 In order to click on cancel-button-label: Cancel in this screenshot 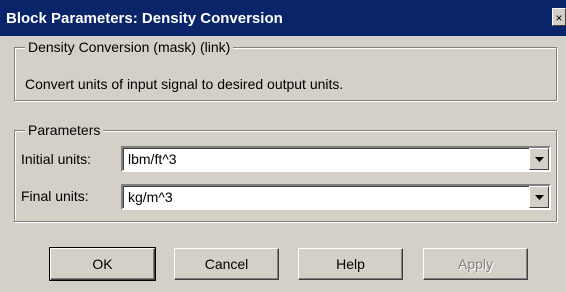, I will do `click(226, 264)`.